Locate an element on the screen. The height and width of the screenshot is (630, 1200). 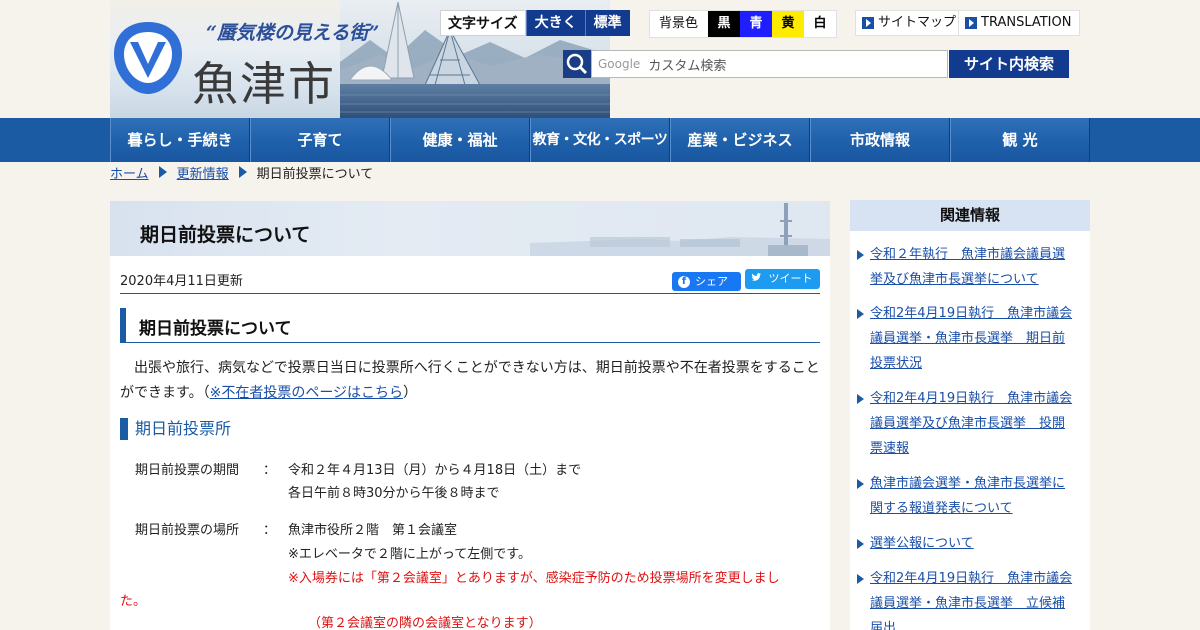
facebook-share-button: f シェア is located at coordinates (706, 281).